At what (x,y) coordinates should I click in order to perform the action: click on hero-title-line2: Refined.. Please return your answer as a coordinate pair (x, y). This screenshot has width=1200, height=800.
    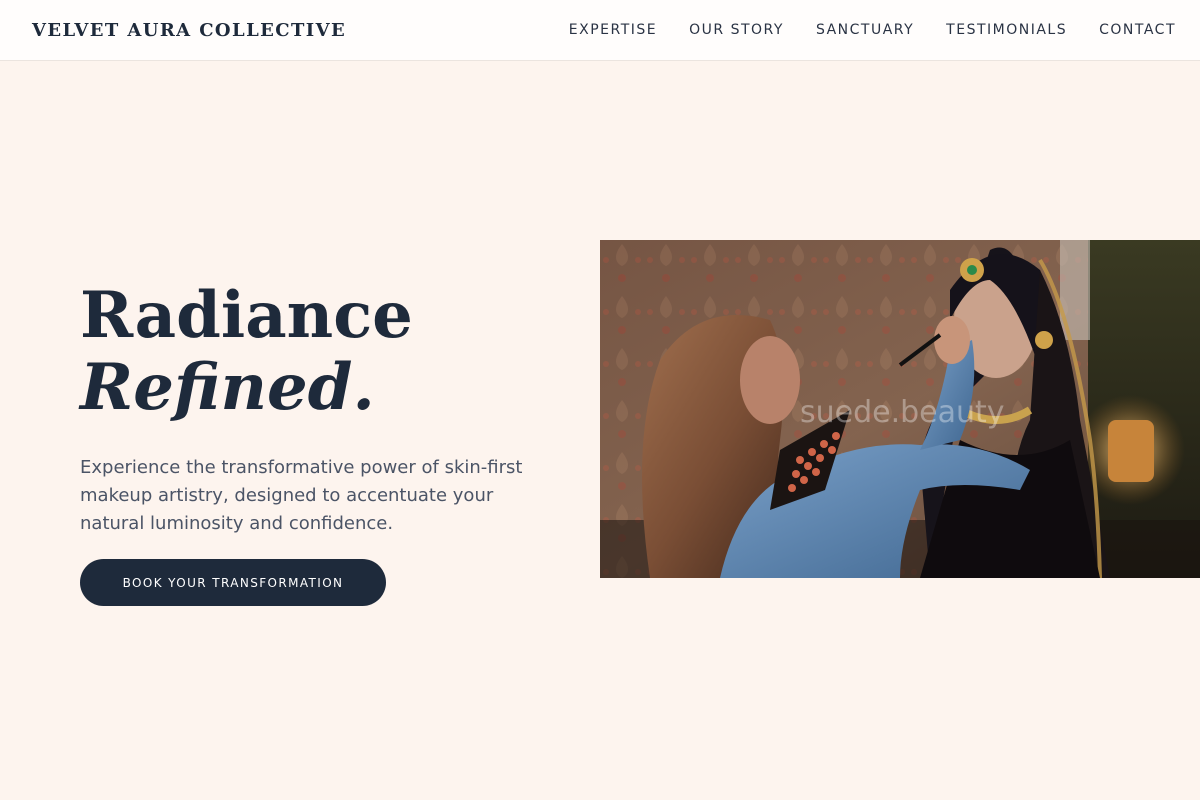
    Looking at the image, I should click on (227, 387).